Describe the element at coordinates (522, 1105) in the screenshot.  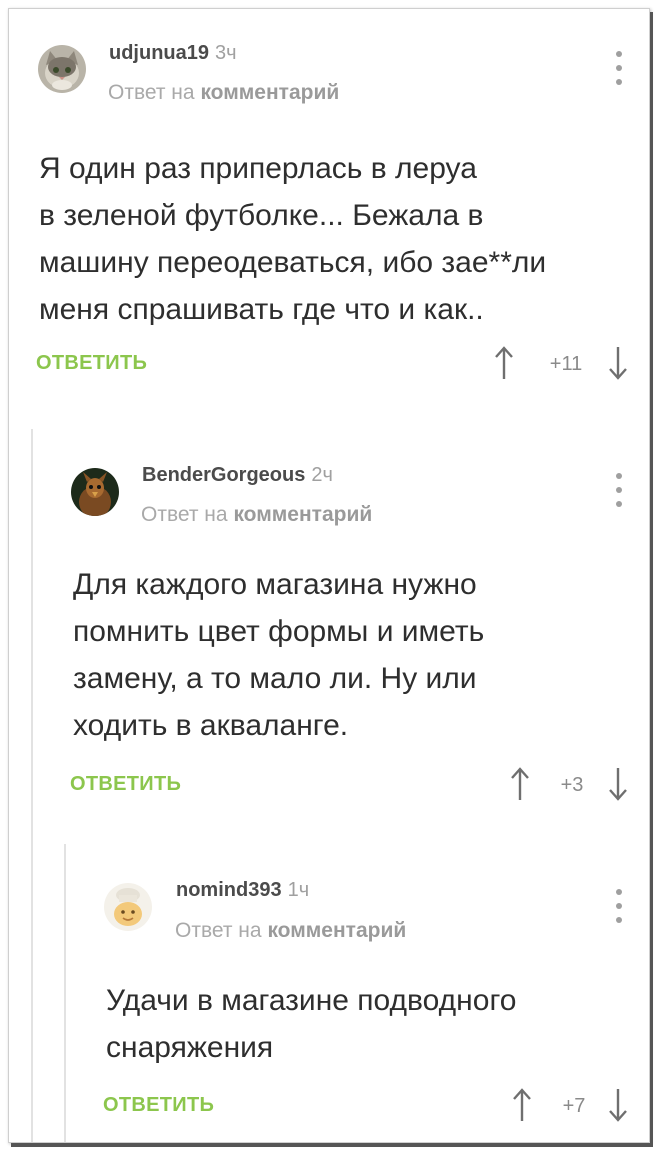
I see `upvote-arrow-icon` at that location.